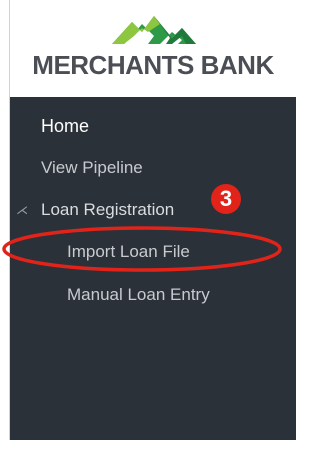 This screenshot has width=320, height=454. I want to click on nav-item-view-pipeline: View Pipeline, so click(92, 168).